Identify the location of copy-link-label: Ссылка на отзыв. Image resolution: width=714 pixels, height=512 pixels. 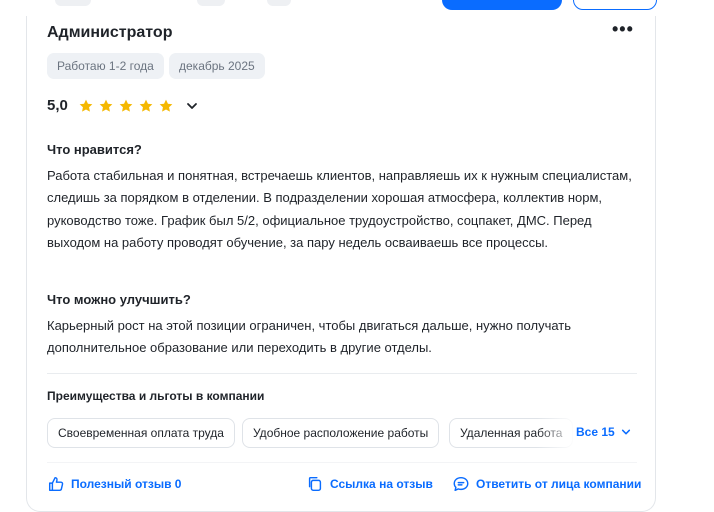
(381, 484).